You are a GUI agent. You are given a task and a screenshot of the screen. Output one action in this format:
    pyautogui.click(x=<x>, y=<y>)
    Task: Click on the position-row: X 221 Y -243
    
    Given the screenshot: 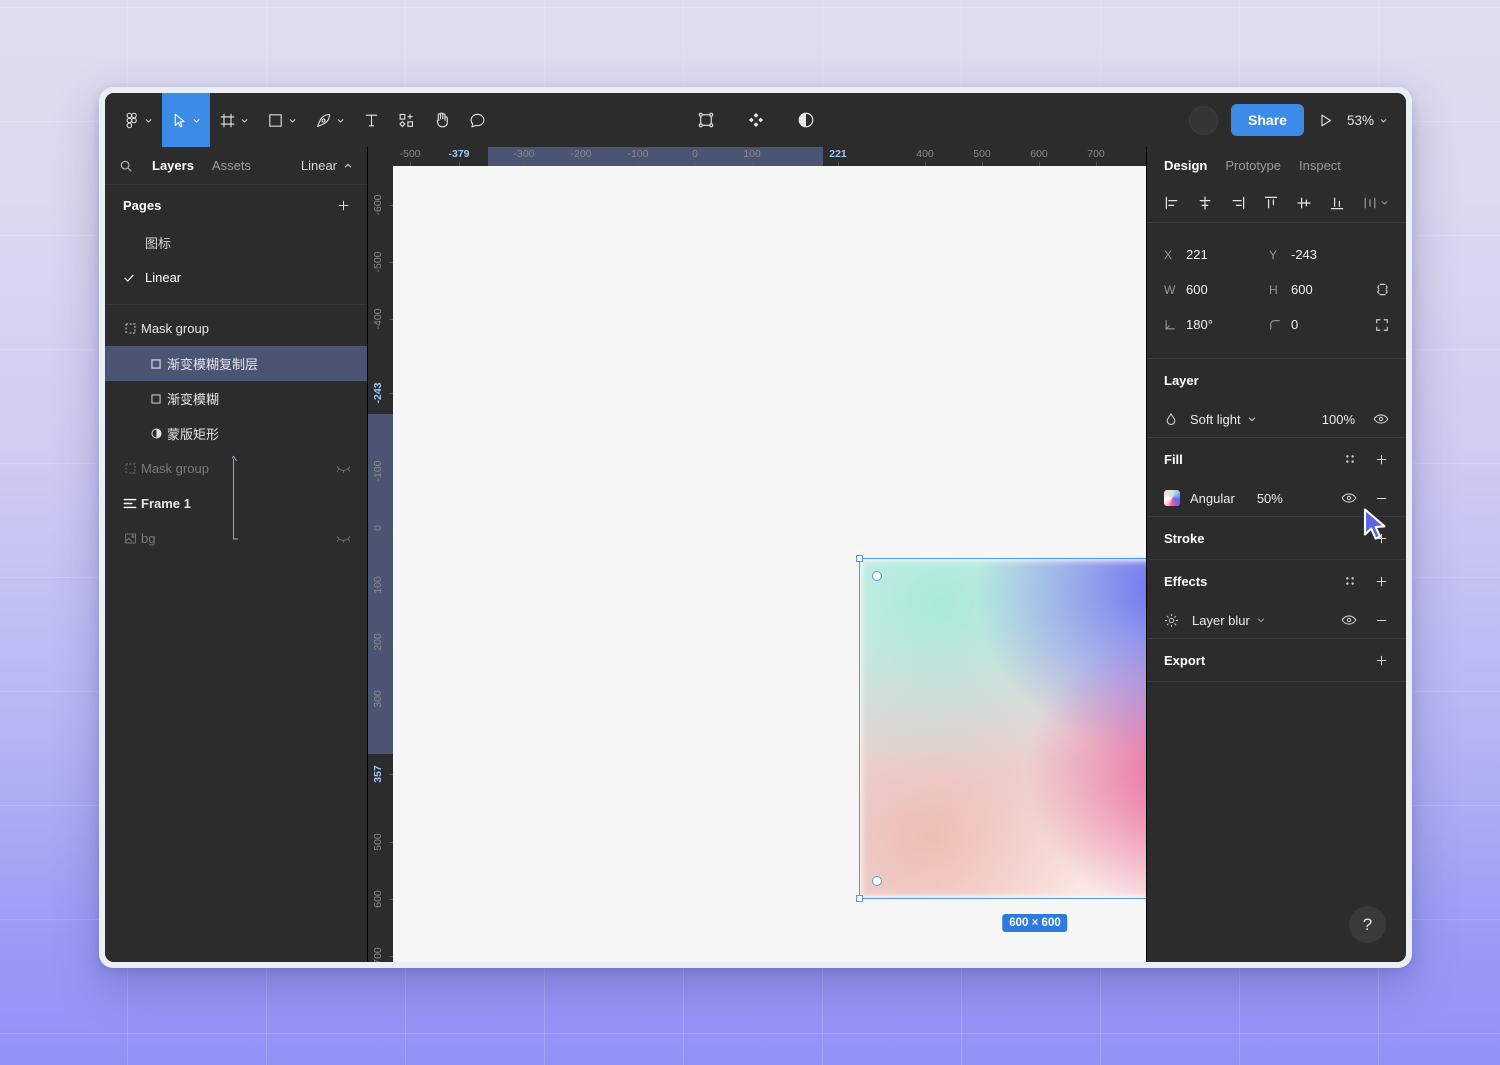 What is the action you would take?
    pyautogui.click(x=1276, y=254)
    